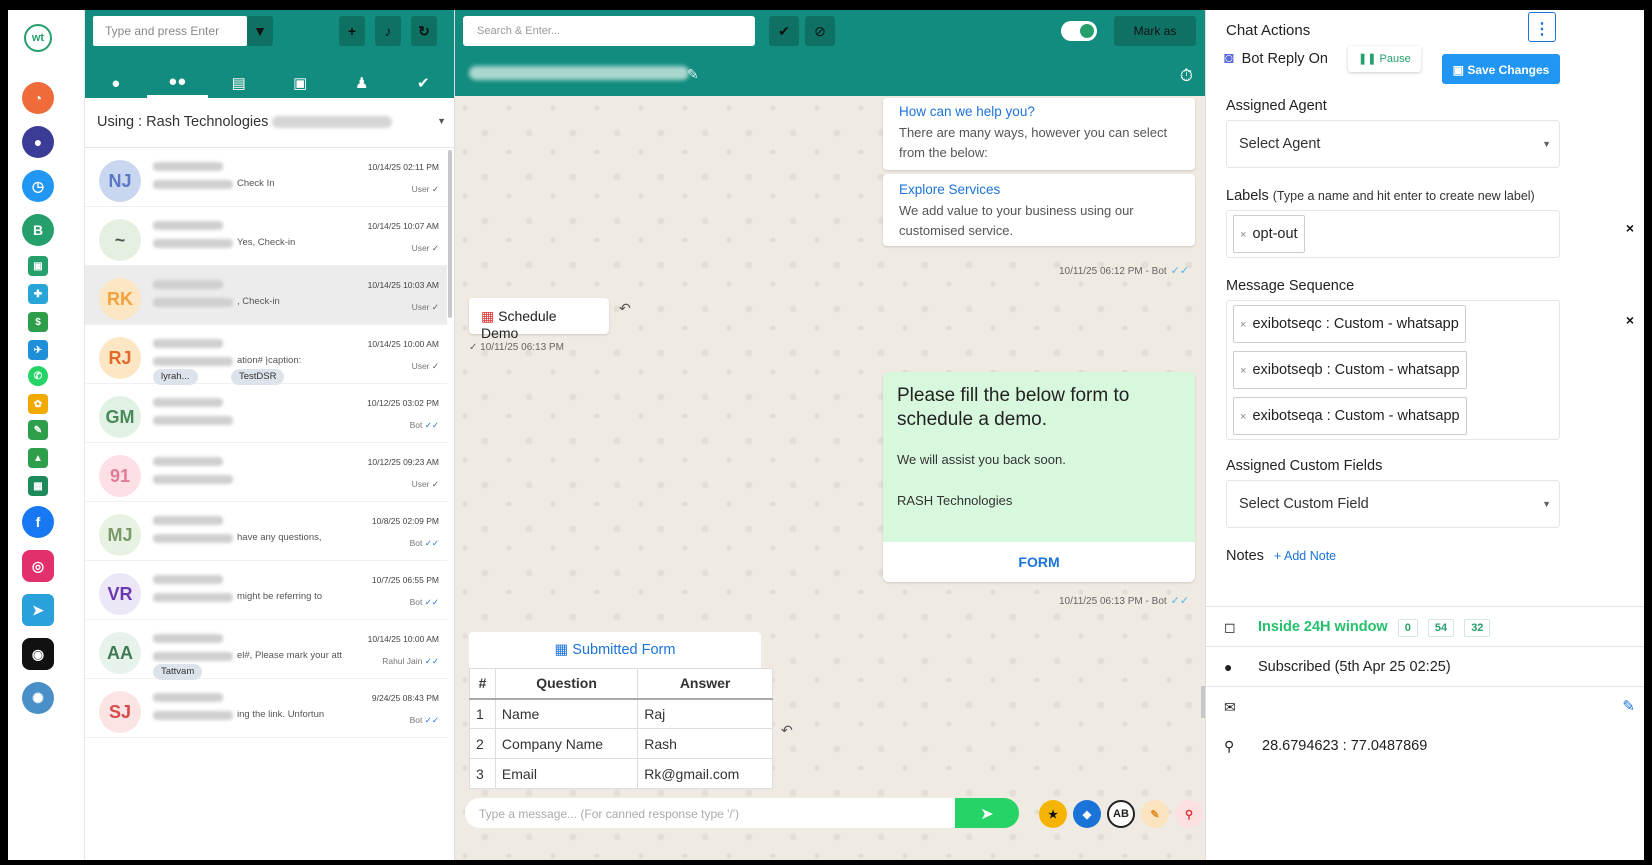  What do you see at coordinates (1628, 706) in the screenshot?
I see `edit-email-icon: ✎` at bounding box center [1628, 706].